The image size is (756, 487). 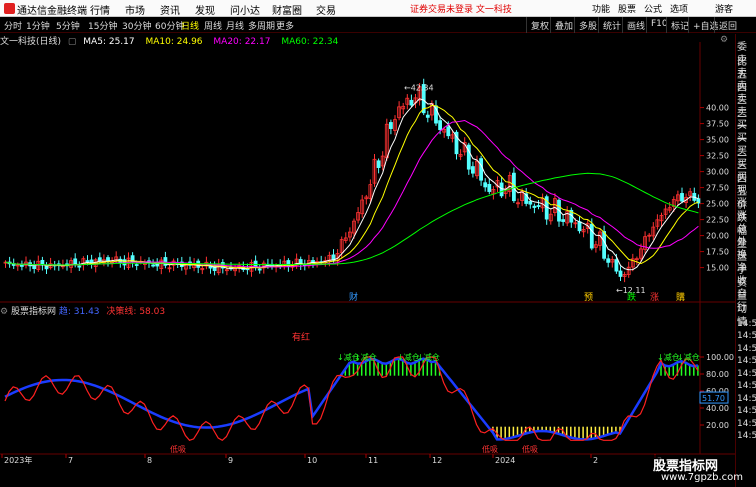 I want to click on event-marker: 涨, so click(x=654, y=297).